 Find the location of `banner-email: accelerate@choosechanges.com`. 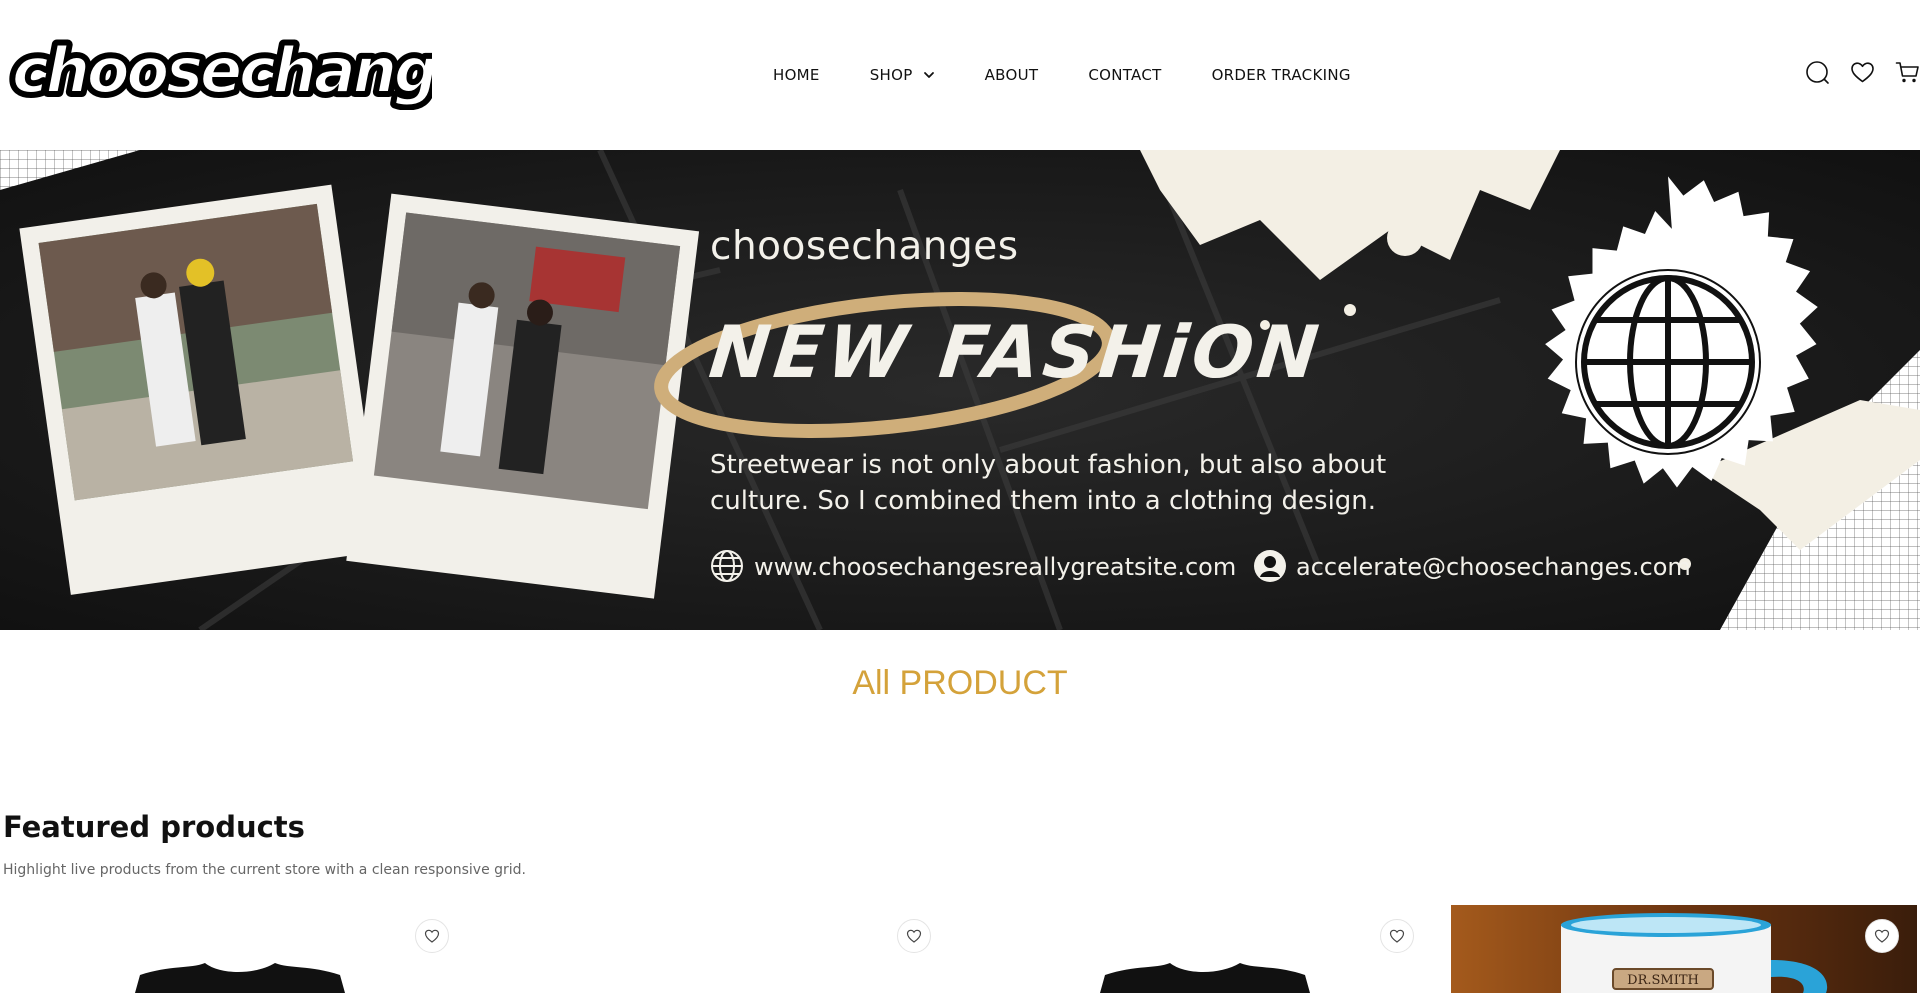

banner-email: accelerate@choosechanges.com is located at coordinates (1471, 567).